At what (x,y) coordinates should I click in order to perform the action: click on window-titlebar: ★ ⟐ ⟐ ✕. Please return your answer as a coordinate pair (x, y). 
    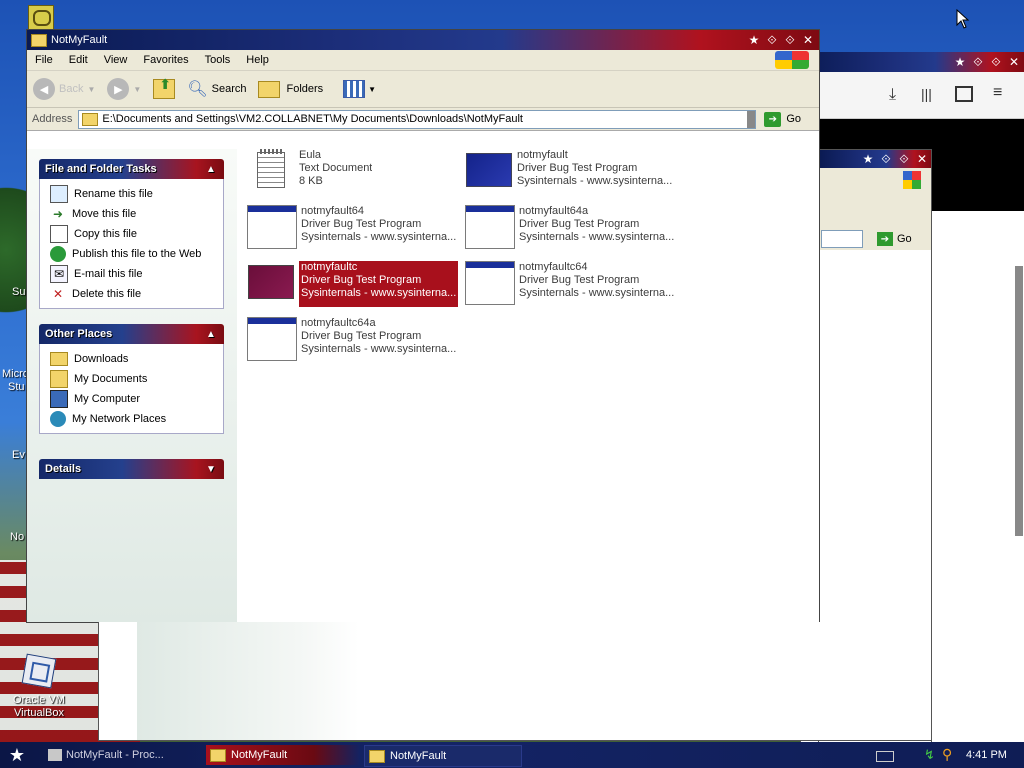
    Looking at the image, I should click on (912, 62).